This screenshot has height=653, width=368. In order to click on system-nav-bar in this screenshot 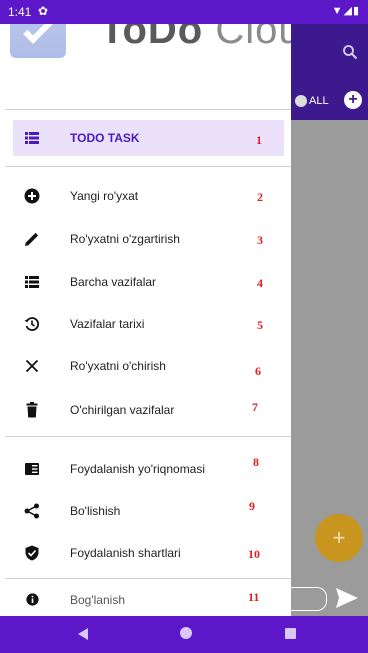, I will do `click(184, 634)`.